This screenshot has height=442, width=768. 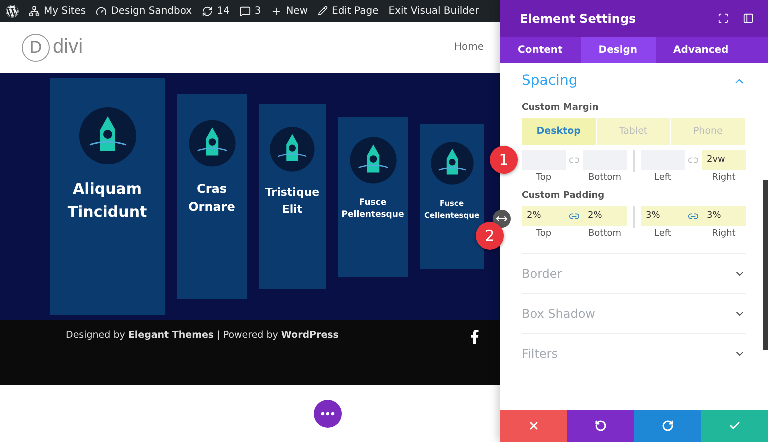 I want to click on redo-icon, so click(x=668, y=426).